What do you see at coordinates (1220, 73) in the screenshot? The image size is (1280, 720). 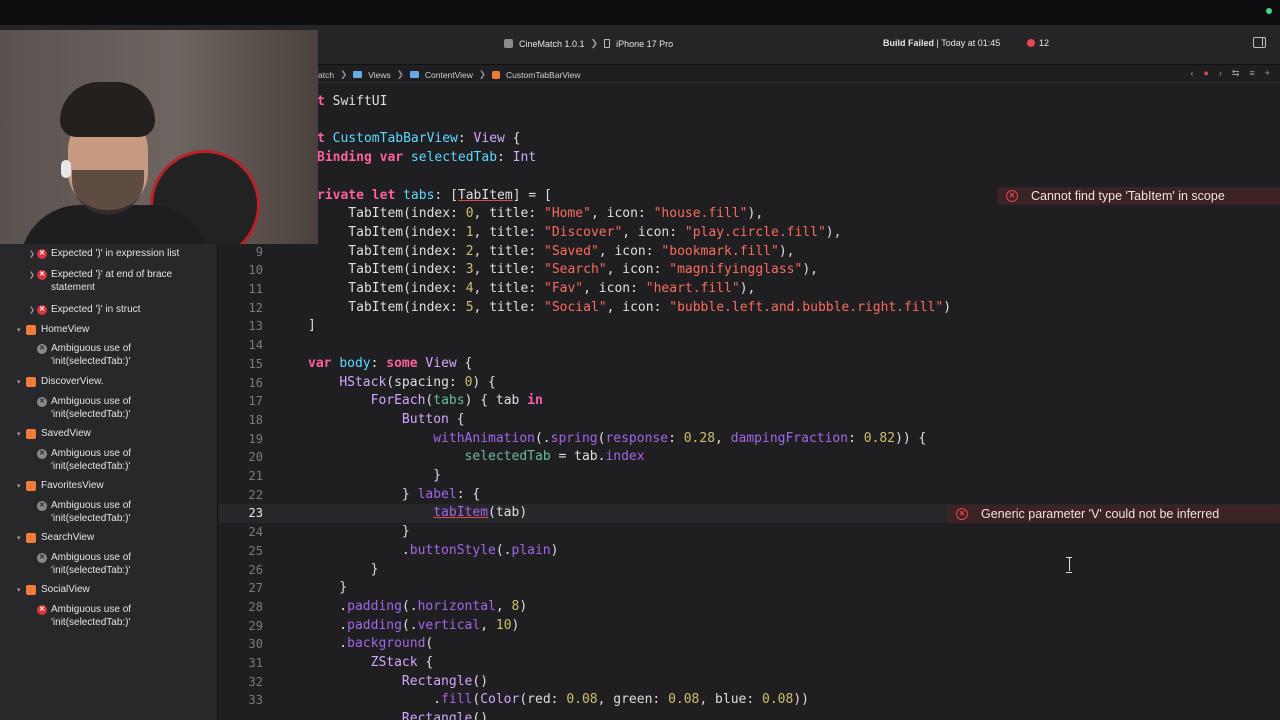 I see `chevron-right-icon: ›` at bounding box center [1220, 73].